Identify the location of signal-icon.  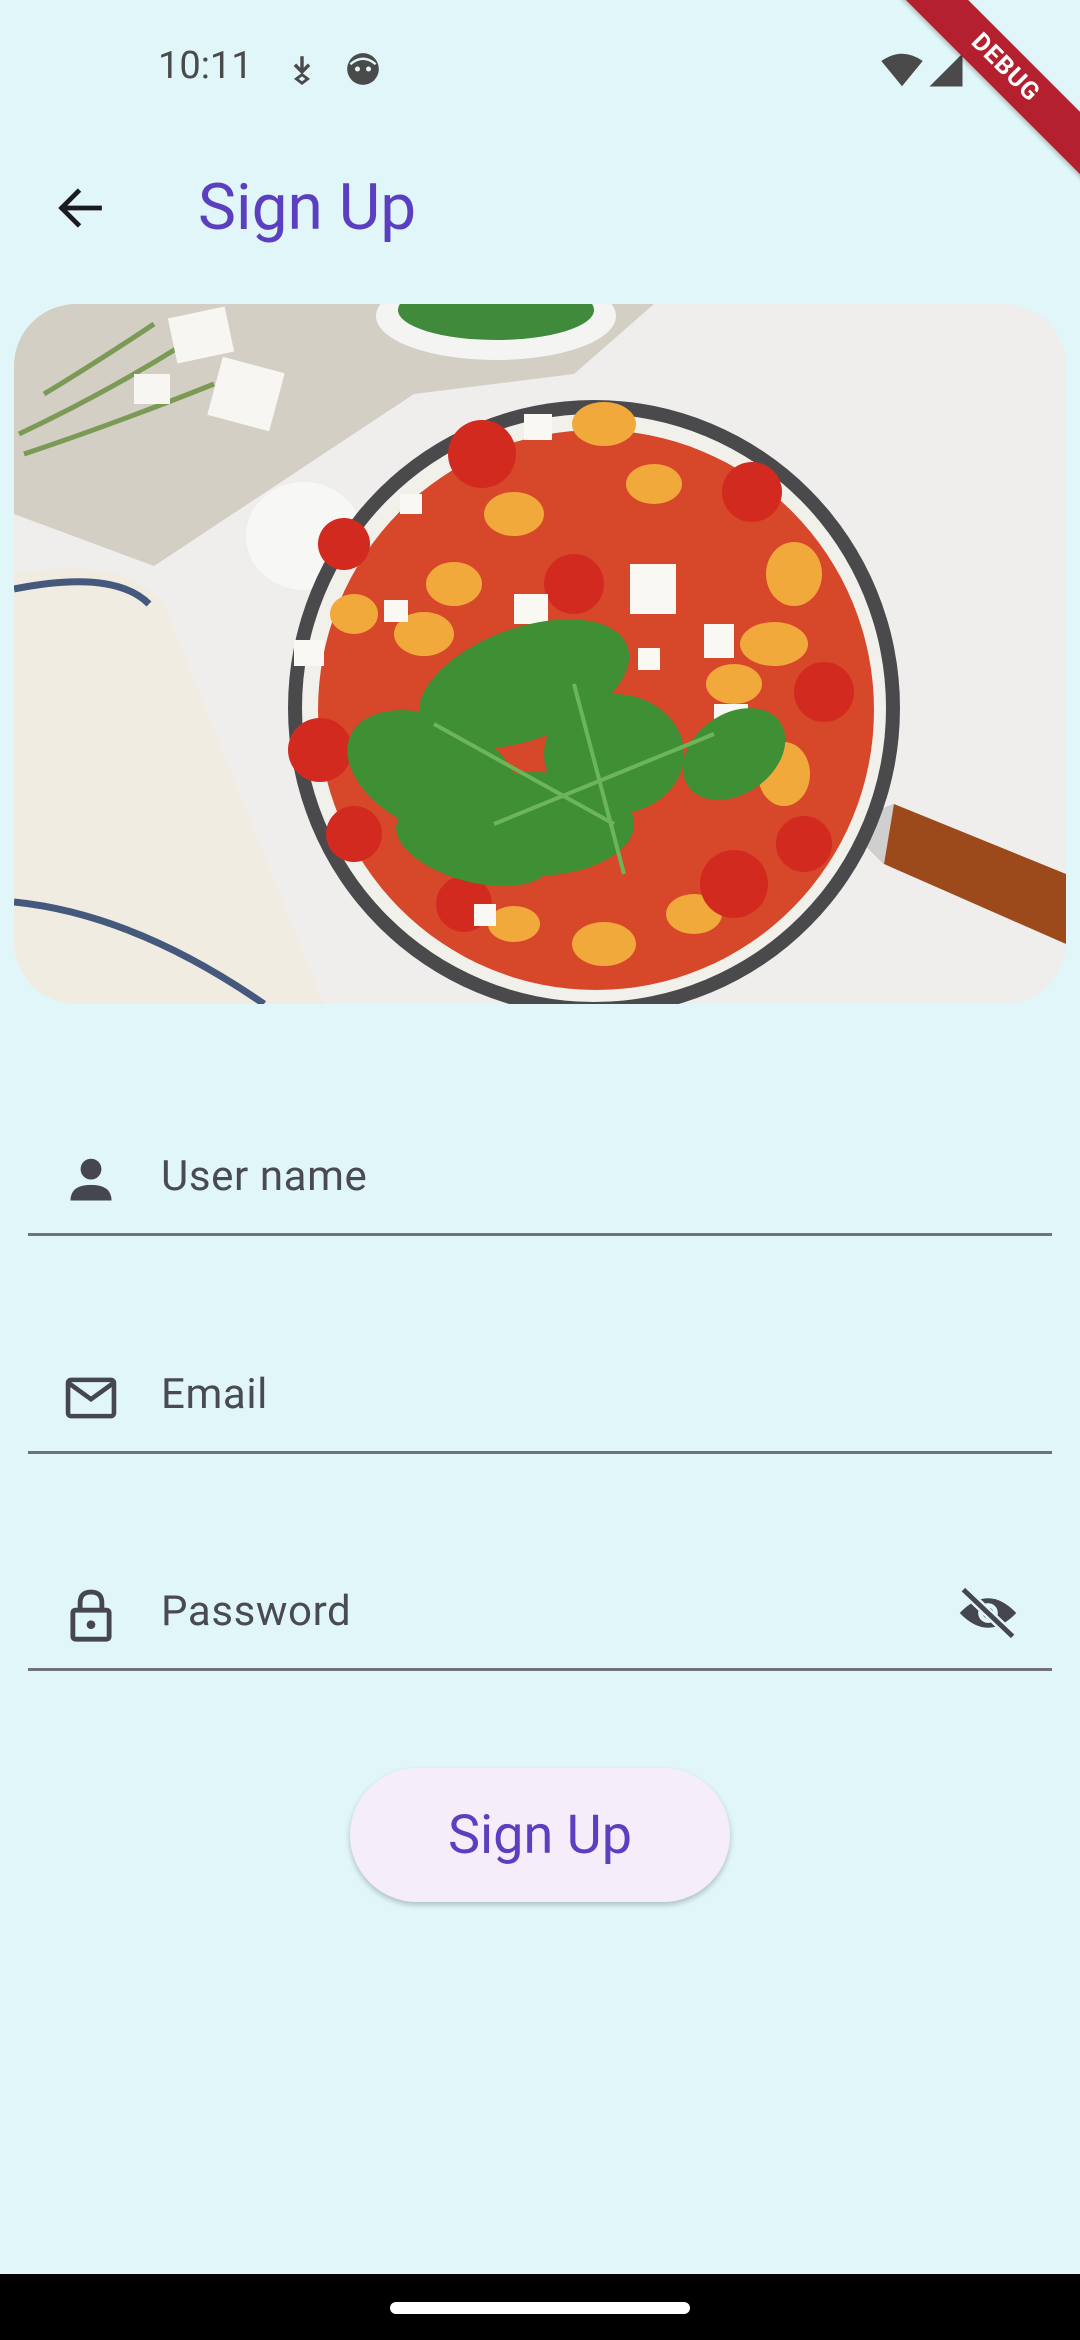
(946, 72).